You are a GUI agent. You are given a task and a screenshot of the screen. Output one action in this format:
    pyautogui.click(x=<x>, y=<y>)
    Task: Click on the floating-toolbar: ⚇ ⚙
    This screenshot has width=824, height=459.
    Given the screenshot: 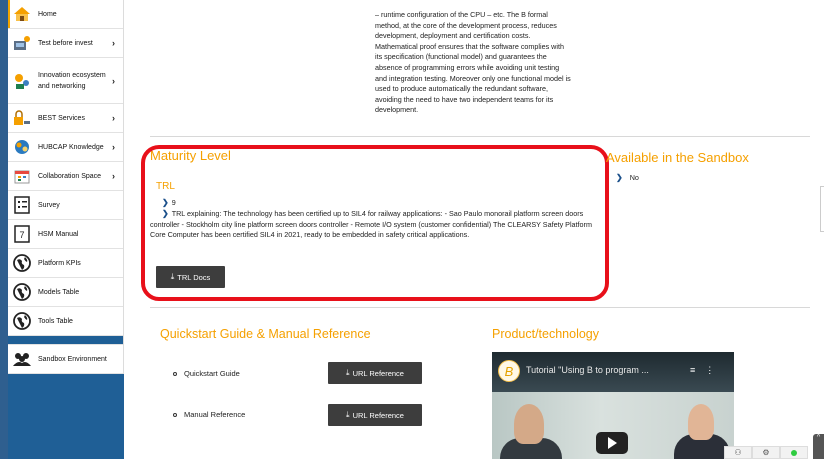 What is the action you would take?
    pyautogui.click(x=766, y=452)
    